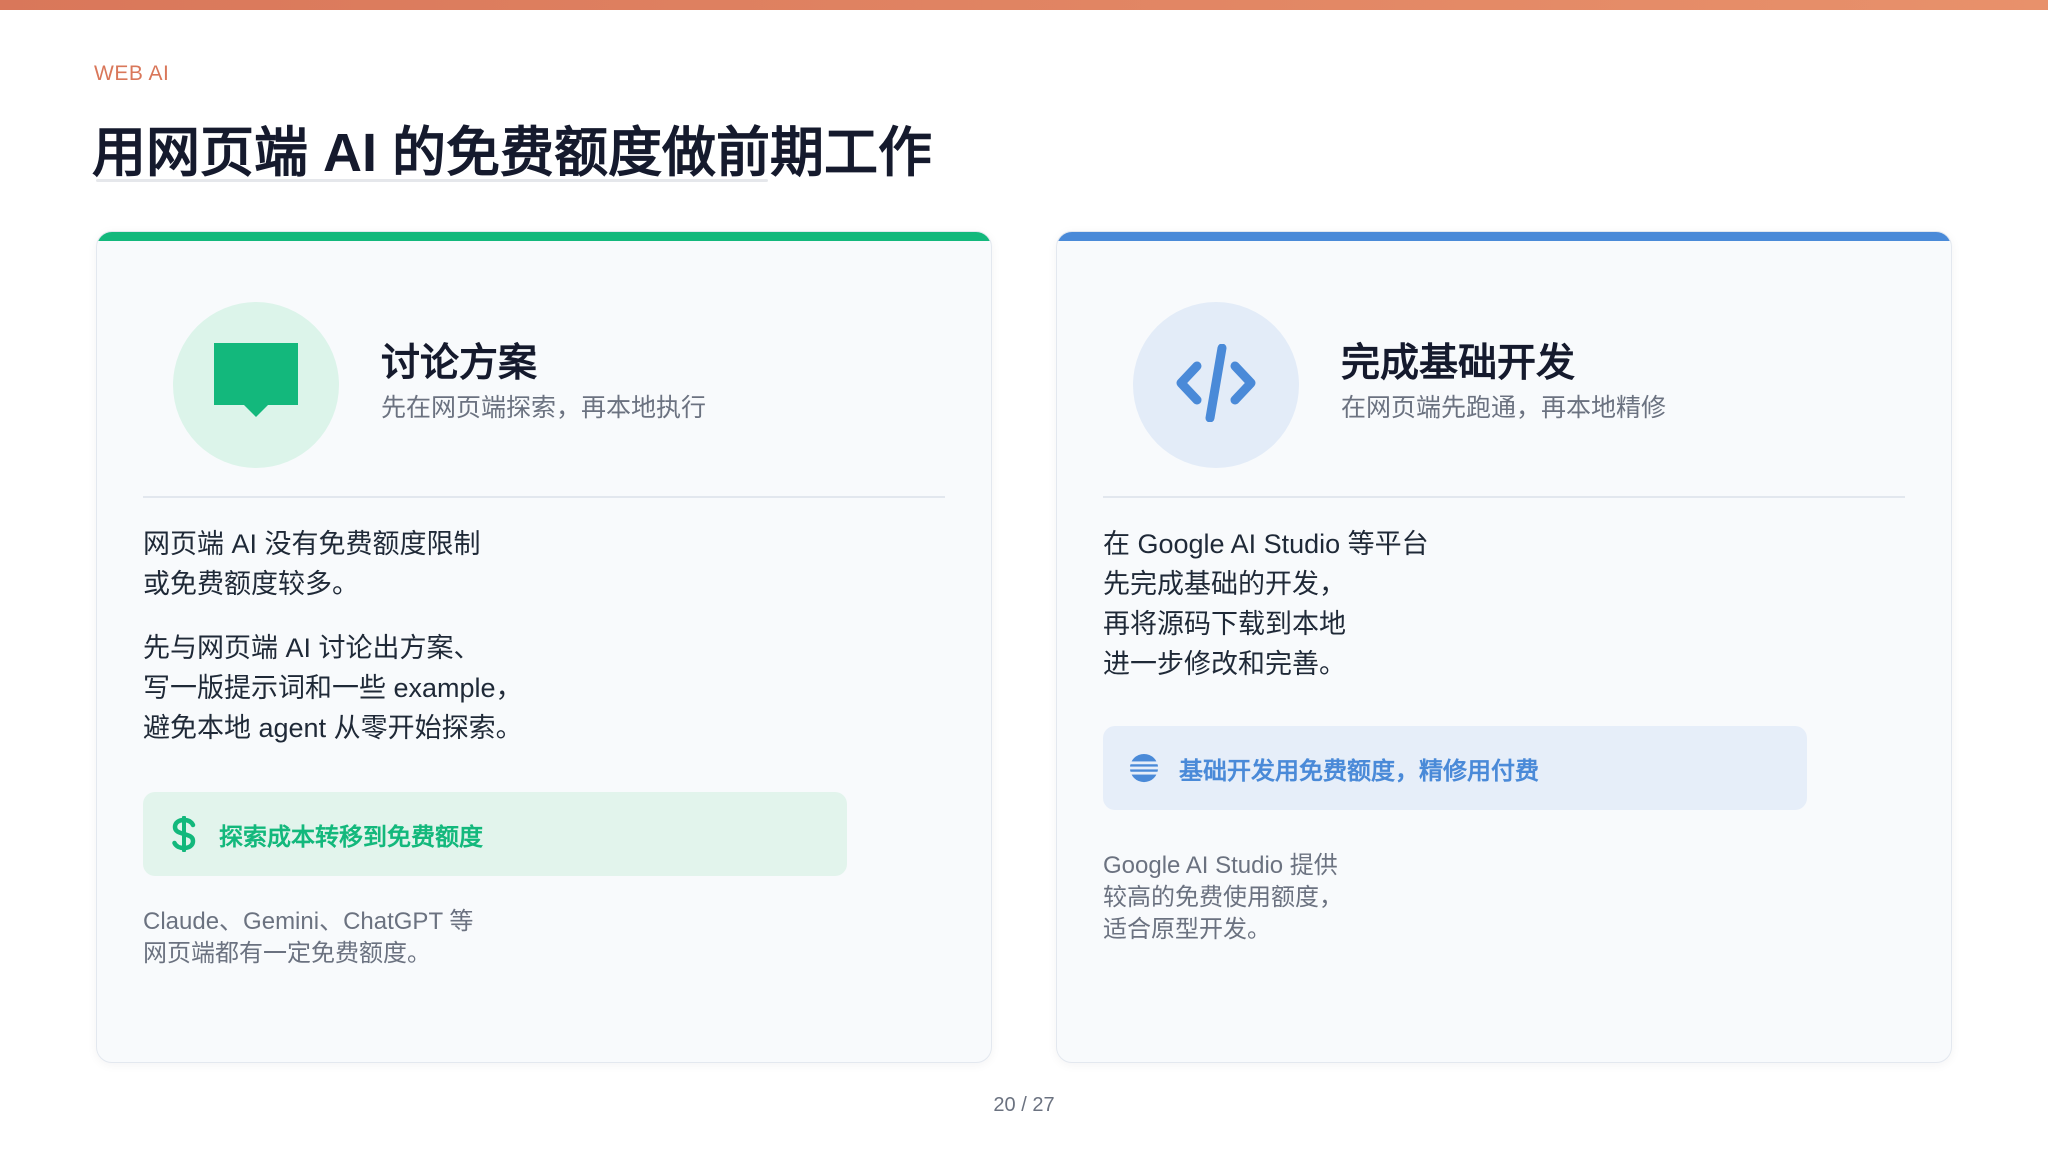 This screenshot has width=2048, height=1152. I want to click on paragraph-line: 进一步修改和完善。, so click(1224, 664).